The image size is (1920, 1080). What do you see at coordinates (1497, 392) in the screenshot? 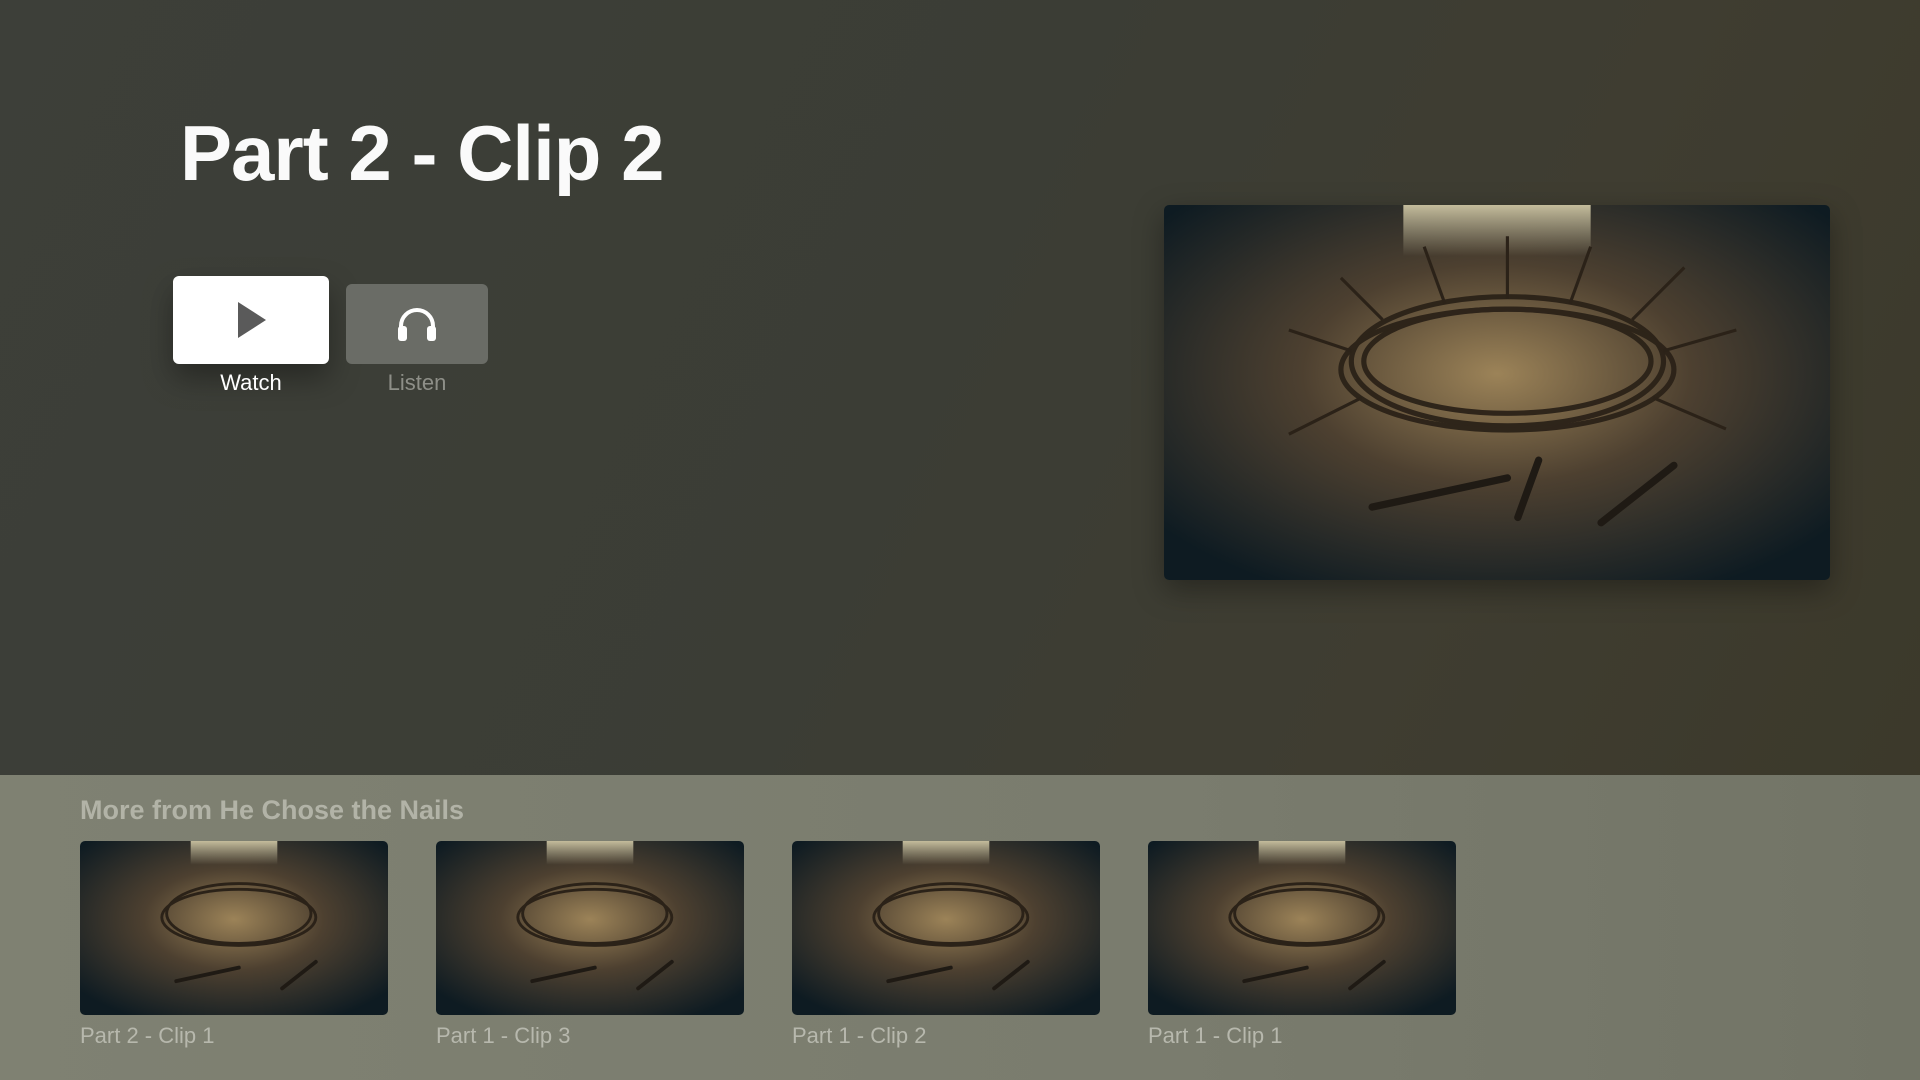
I see `hero-artwork` at bounding box center [1497, 392].